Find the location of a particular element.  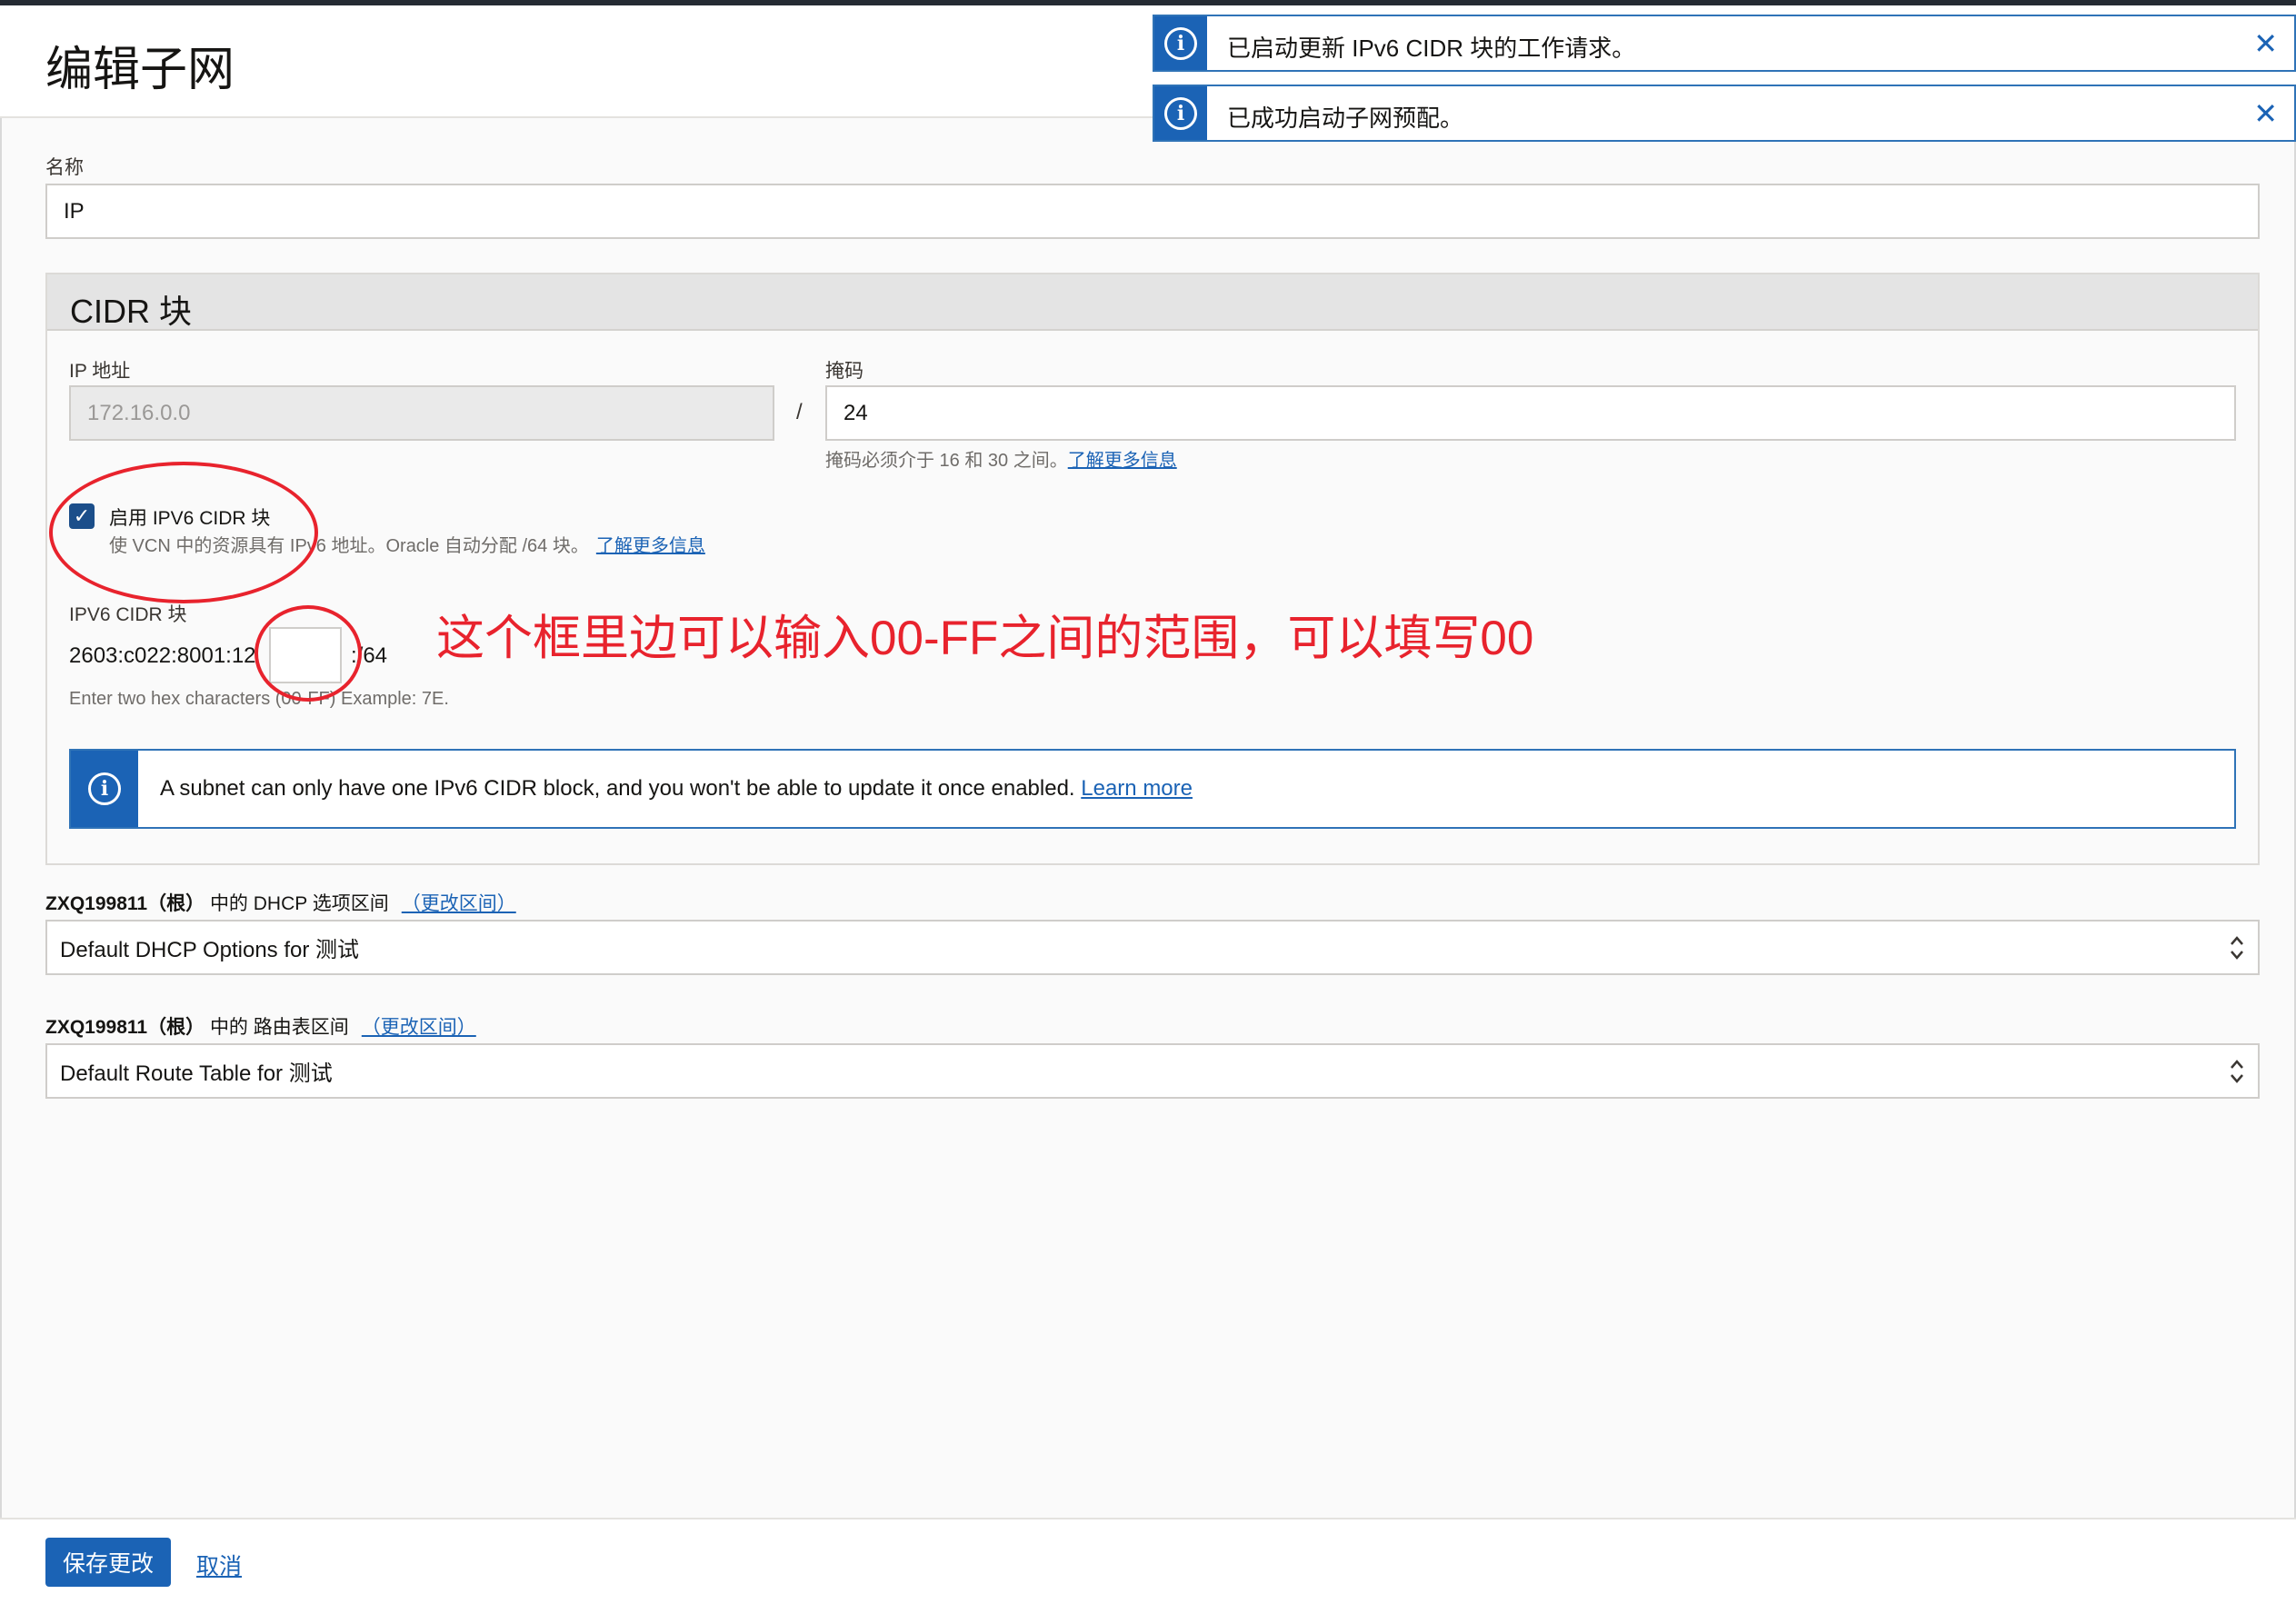

alert-learn-more-link: Learn more is located at coordinates (1137, 788).